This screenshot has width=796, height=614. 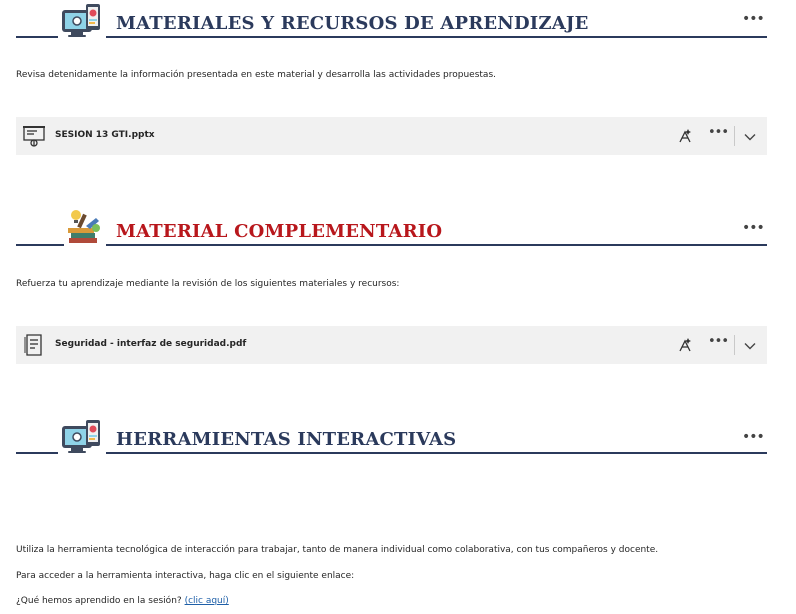 I want to click on section-title: MATERIAL COMPLEMENTARIO, so click(x=281, y=231).